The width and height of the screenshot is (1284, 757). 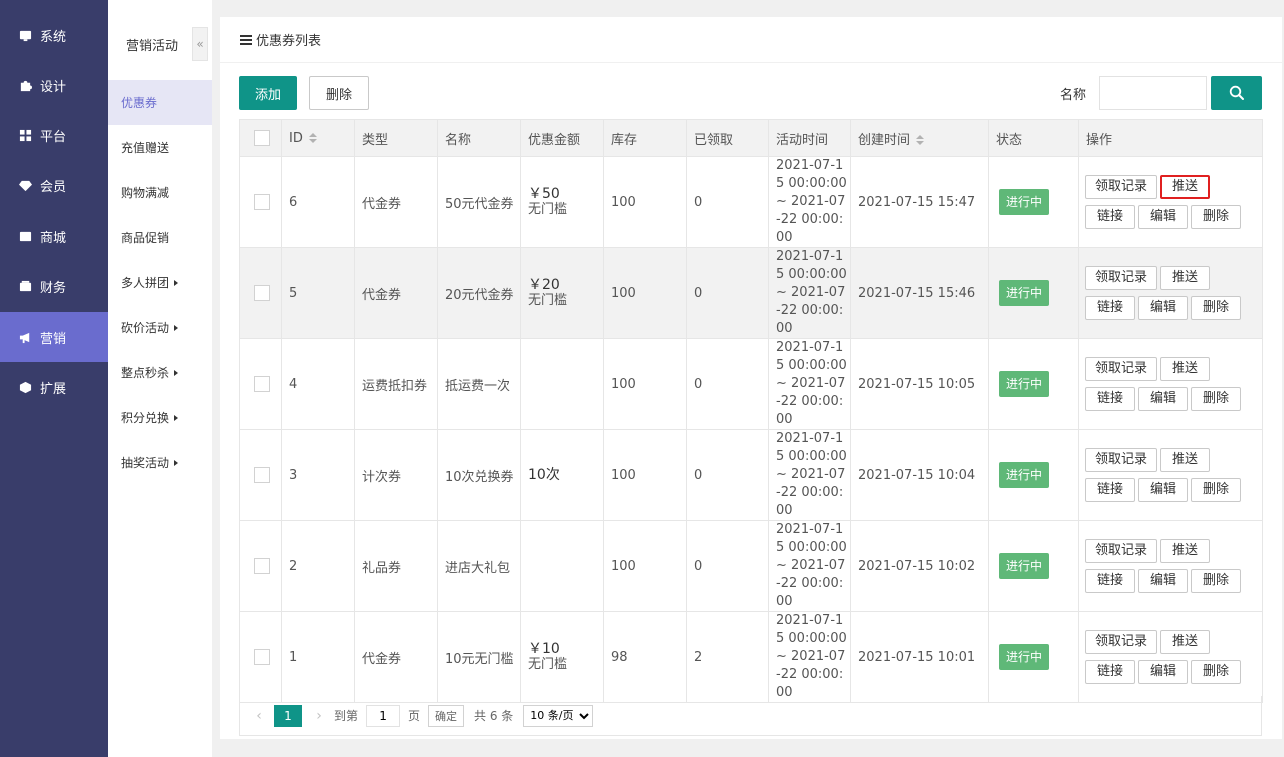 I want to click on sub-nav-item-3: 商品促销, so click(x=160, y=237).